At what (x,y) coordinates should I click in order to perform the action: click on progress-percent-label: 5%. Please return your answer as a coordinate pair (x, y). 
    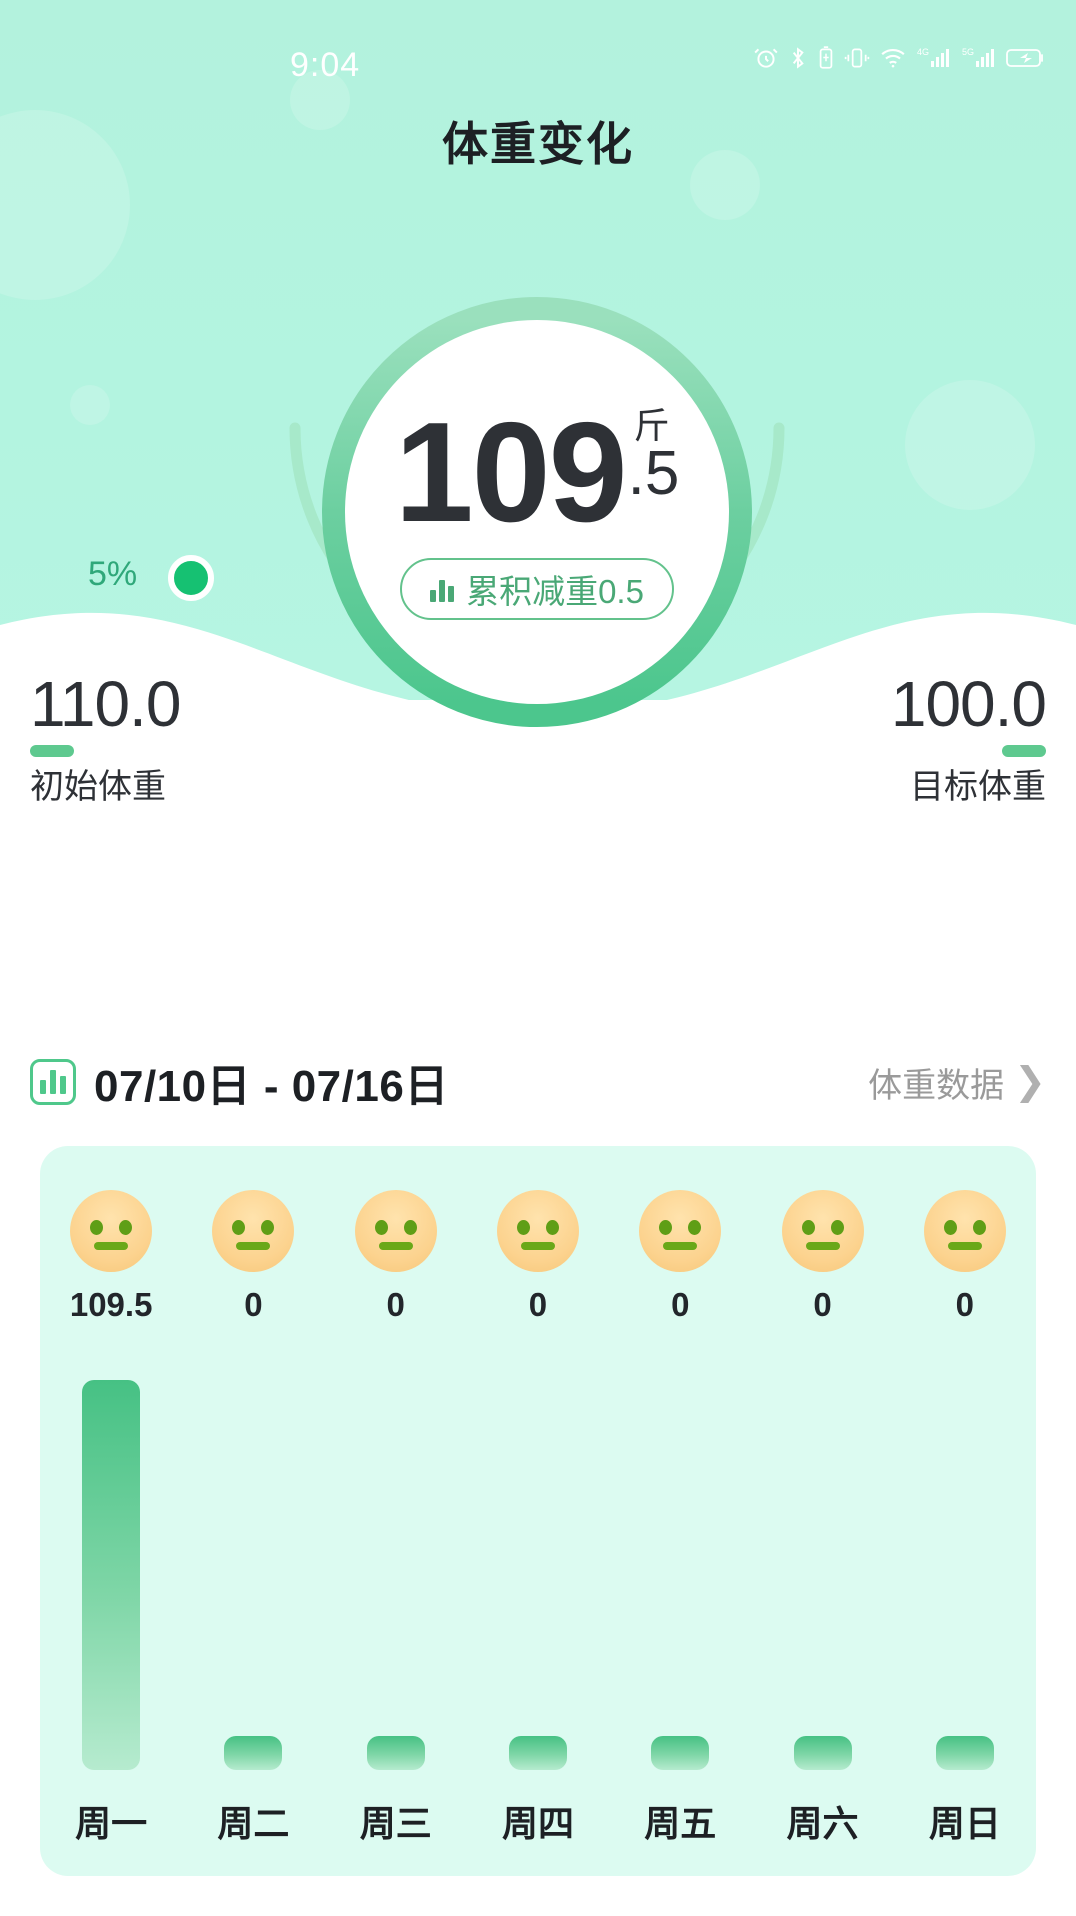
    Looking at the image, I should click on (113, 574).